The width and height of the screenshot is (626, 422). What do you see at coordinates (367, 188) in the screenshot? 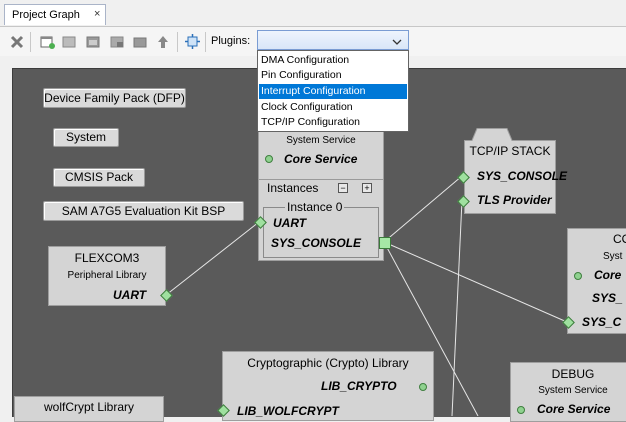
I see `add-instance-button: +` at bounding box center [367, 188].